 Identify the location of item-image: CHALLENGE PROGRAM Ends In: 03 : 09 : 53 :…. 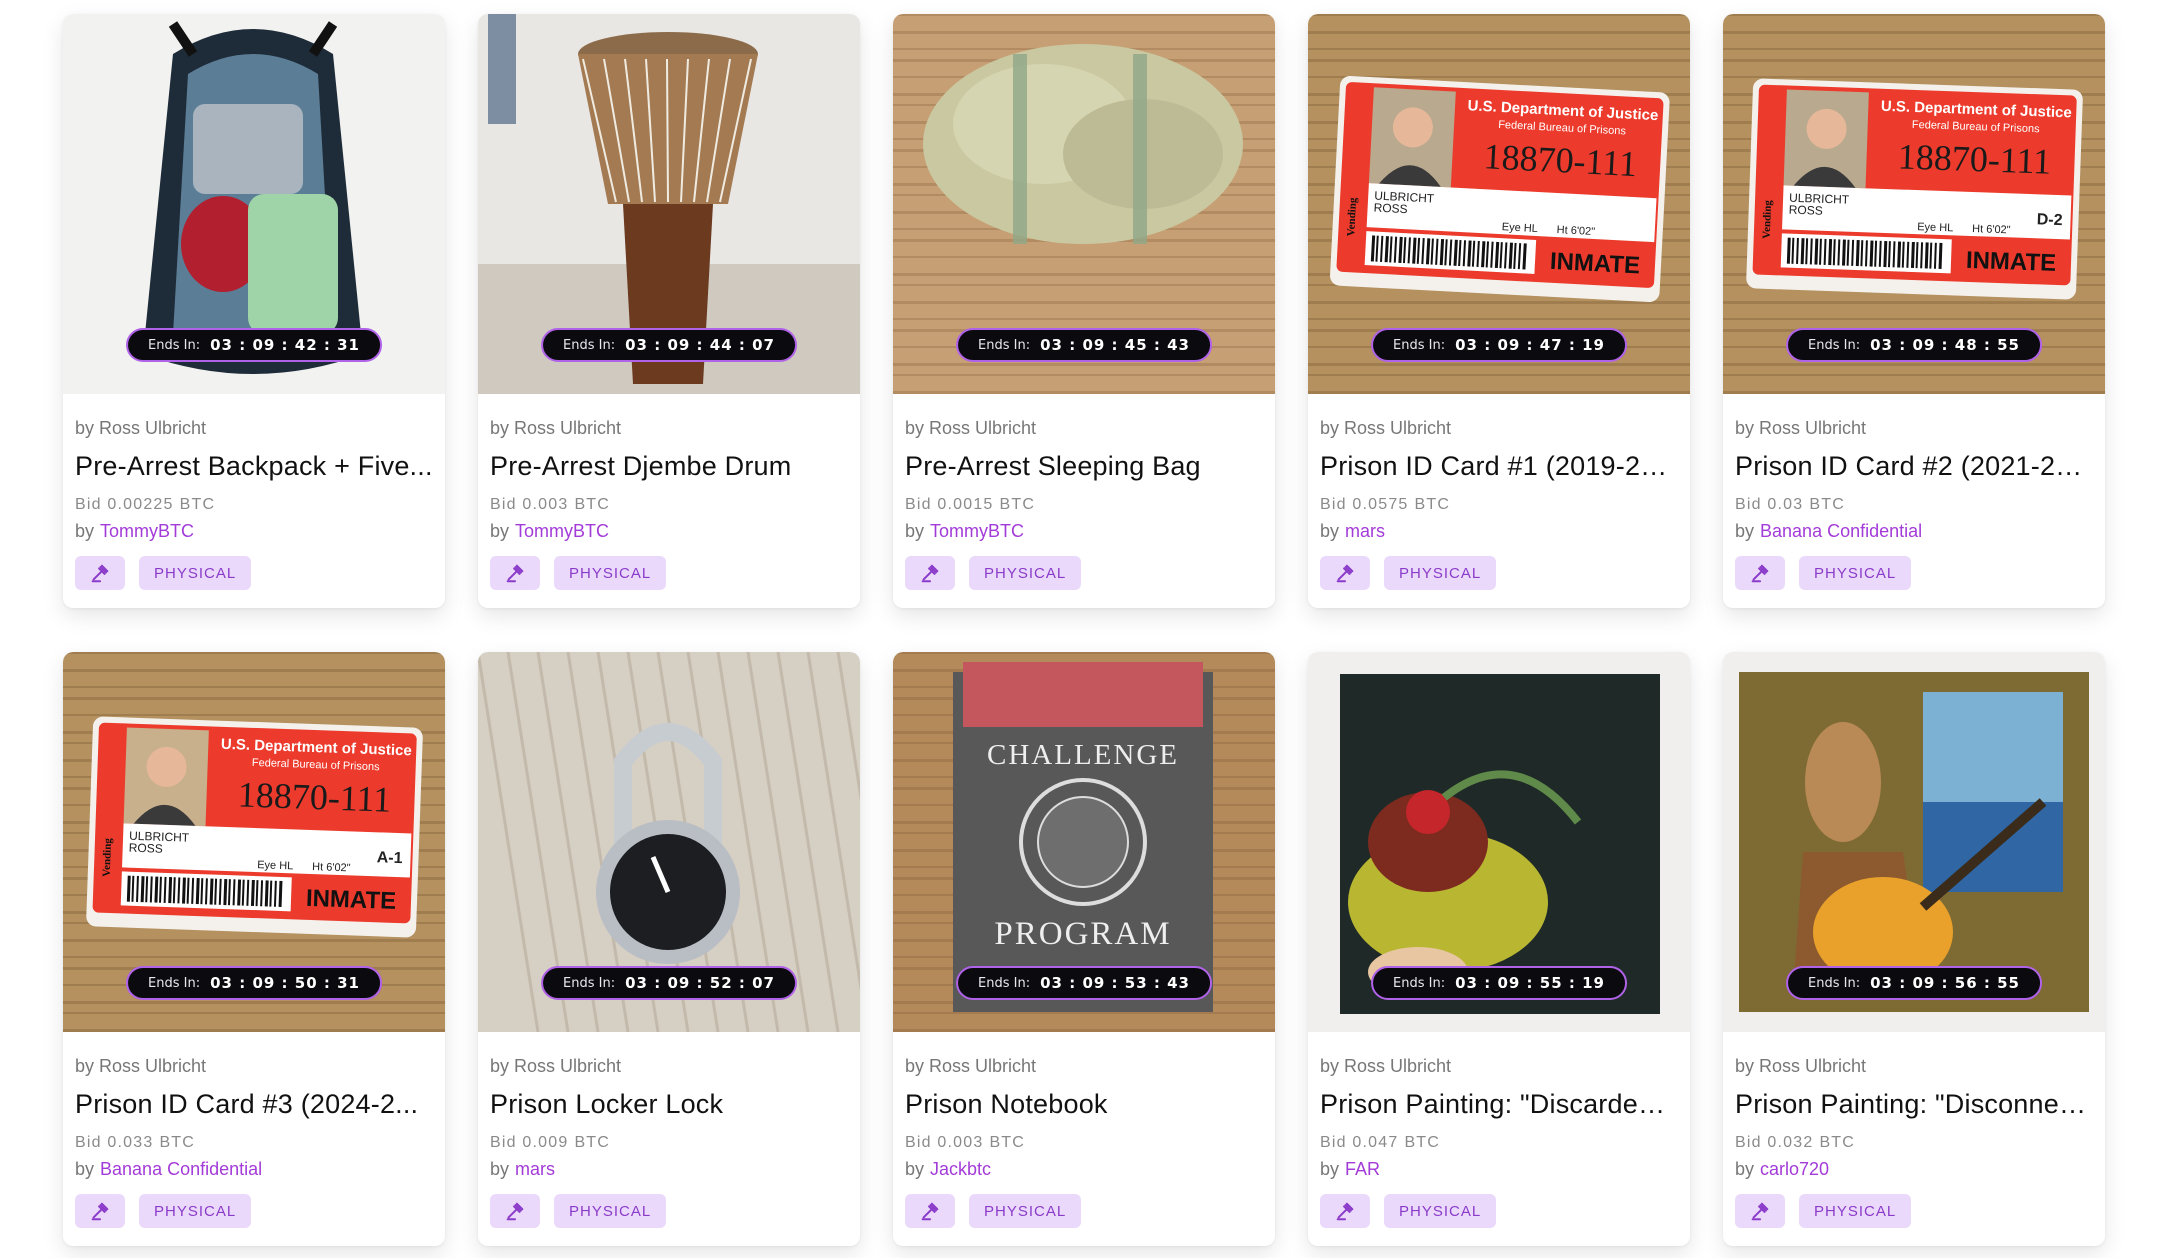
(1084, 842).